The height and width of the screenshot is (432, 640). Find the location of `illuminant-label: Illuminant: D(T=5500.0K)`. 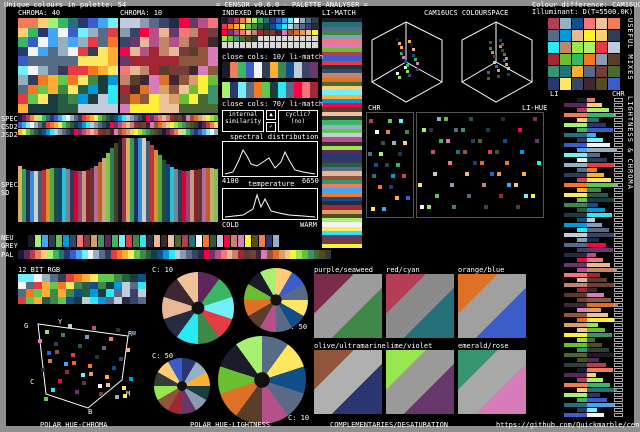

illuminant-label: Illuminant: D(T=5500.0K) is located at coordinates (583, 12).